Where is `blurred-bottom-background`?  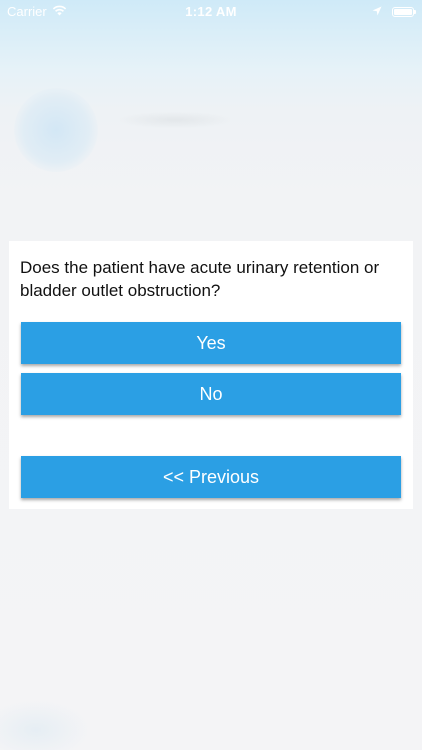 blurred-bottom-background is located at coordinates (45, 725).